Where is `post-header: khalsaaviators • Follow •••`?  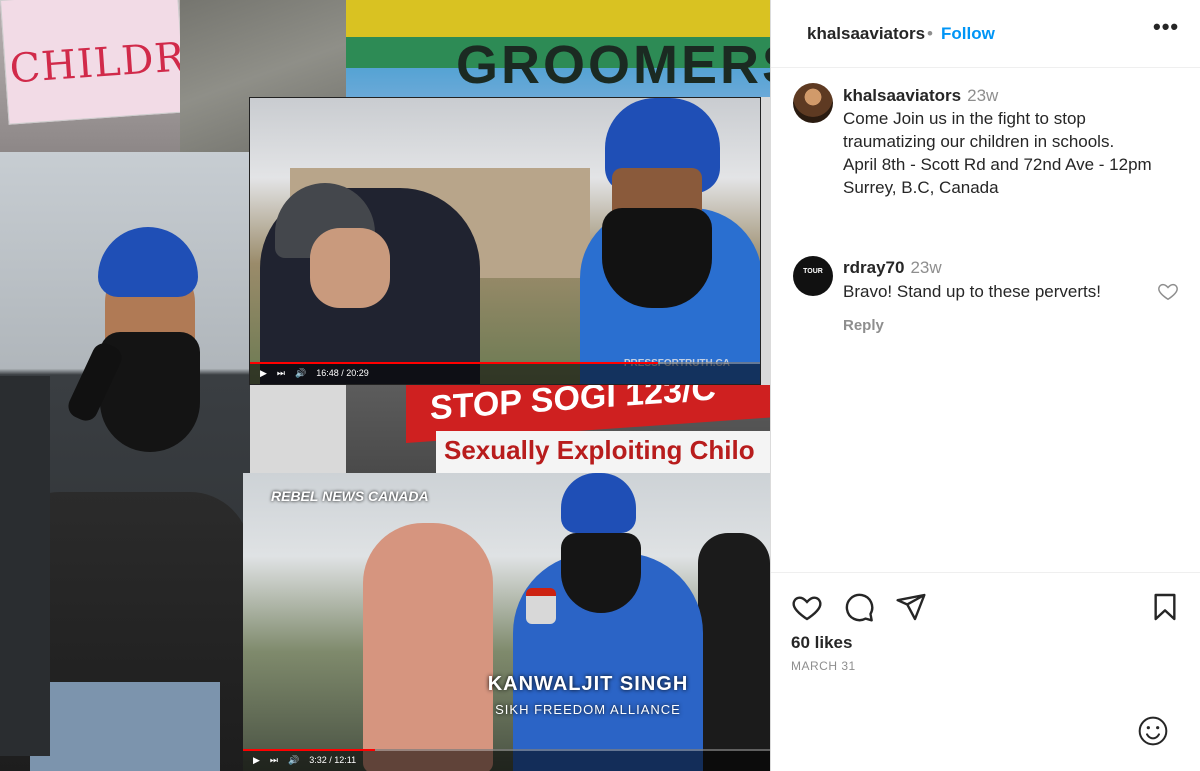
post-header: khalsaaviators • Follow ••• is located at coordinates (985, 34).